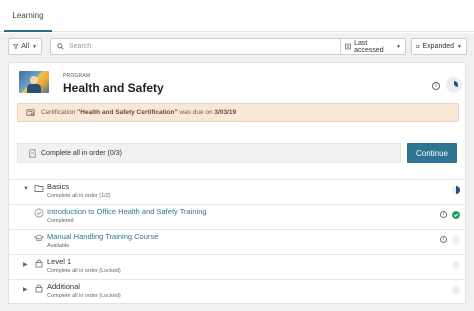  What do you see at coordinates (32, 153) in the screenshot?
I see `document-icon` at bounding box center [32, 153].